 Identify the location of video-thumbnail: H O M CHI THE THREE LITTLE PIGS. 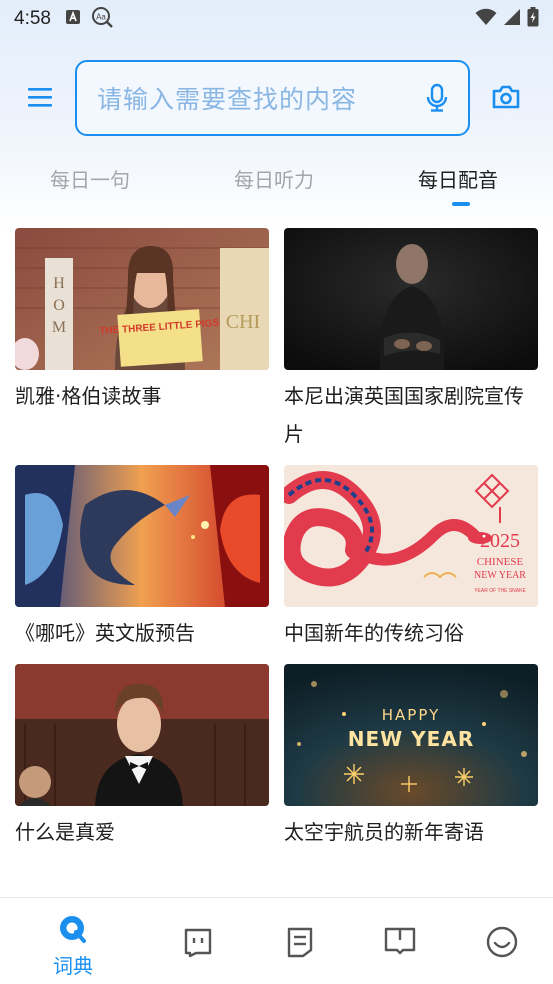
(142, 299).